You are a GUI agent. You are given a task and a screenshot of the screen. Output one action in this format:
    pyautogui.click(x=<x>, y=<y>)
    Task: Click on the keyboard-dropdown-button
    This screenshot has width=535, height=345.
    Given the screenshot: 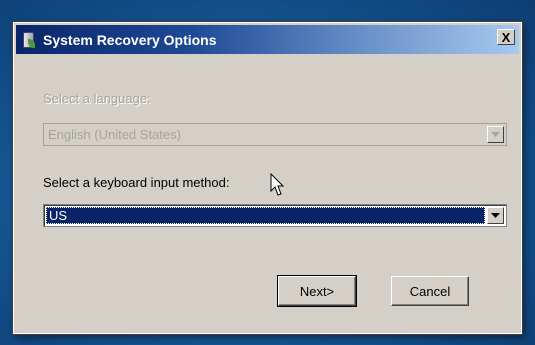 What is the action you would take?
    pyautogui.click(x=495, y=215)
    